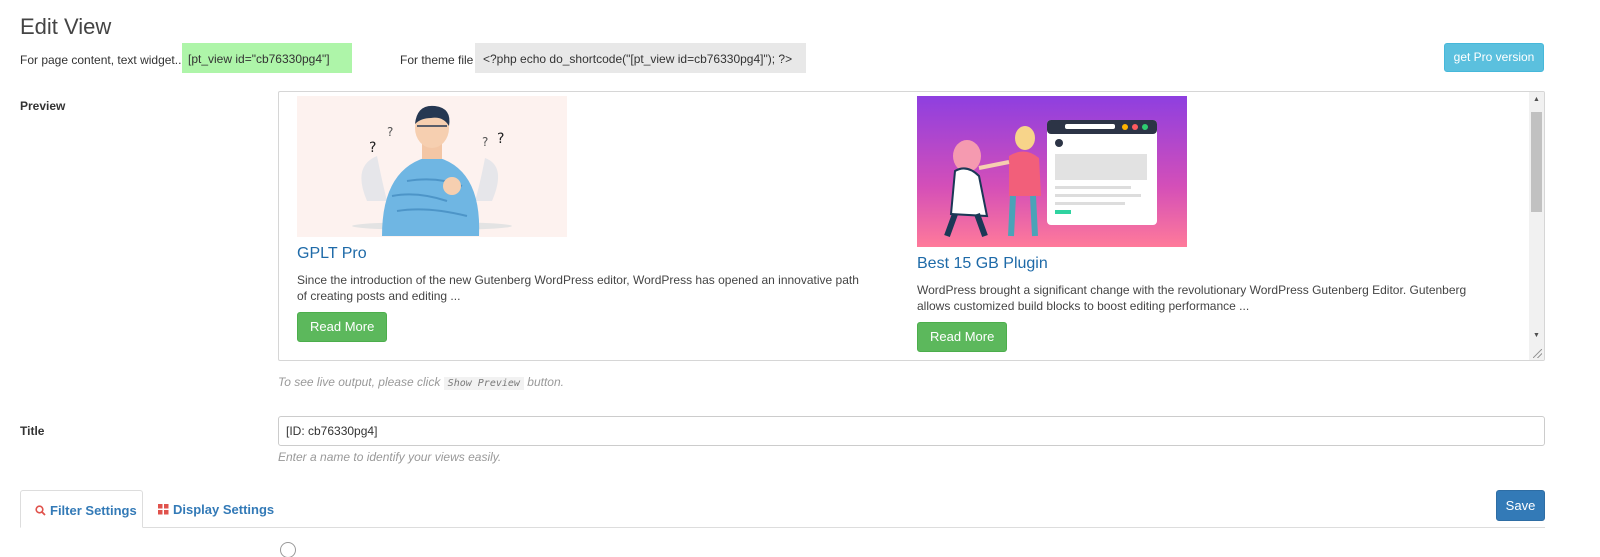 The width and height of the screenshot is (1600, 557). Describe the element at coordinates (1494, 57) in the screenshot. I see `get-pro-version-button: get Pro version` at that location.